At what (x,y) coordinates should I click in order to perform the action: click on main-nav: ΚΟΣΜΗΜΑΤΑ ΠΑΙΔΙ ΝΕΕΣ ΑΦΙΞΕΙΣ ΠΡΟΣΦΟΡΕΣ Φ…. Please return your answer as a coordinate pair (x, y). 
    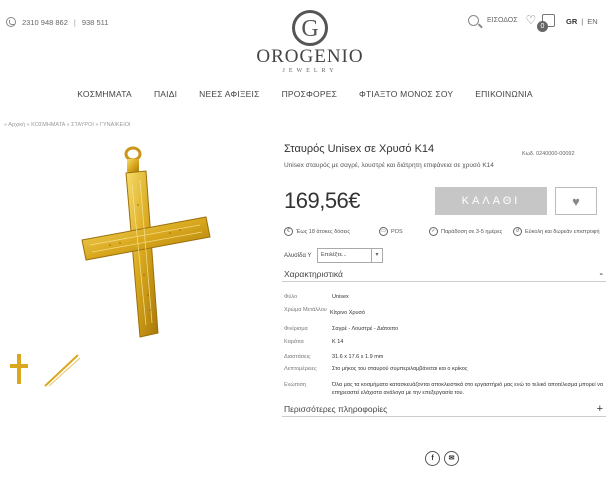
    Looking at the image, I should click on (305, 94).